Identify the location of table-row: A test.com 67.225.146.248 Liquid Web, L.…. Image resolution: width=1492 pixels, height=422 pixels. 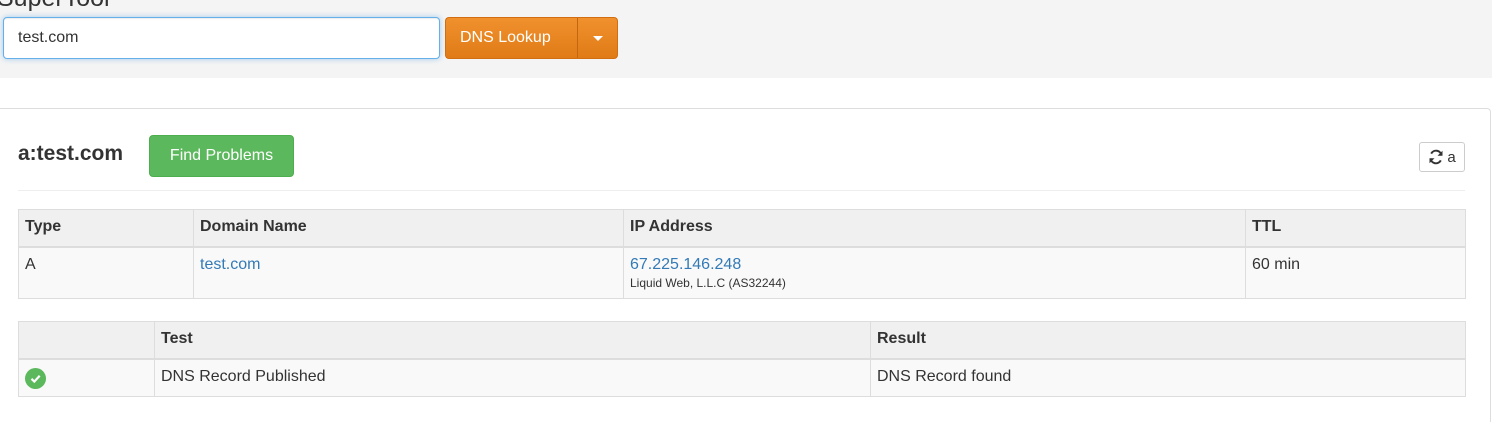
(742, 272).